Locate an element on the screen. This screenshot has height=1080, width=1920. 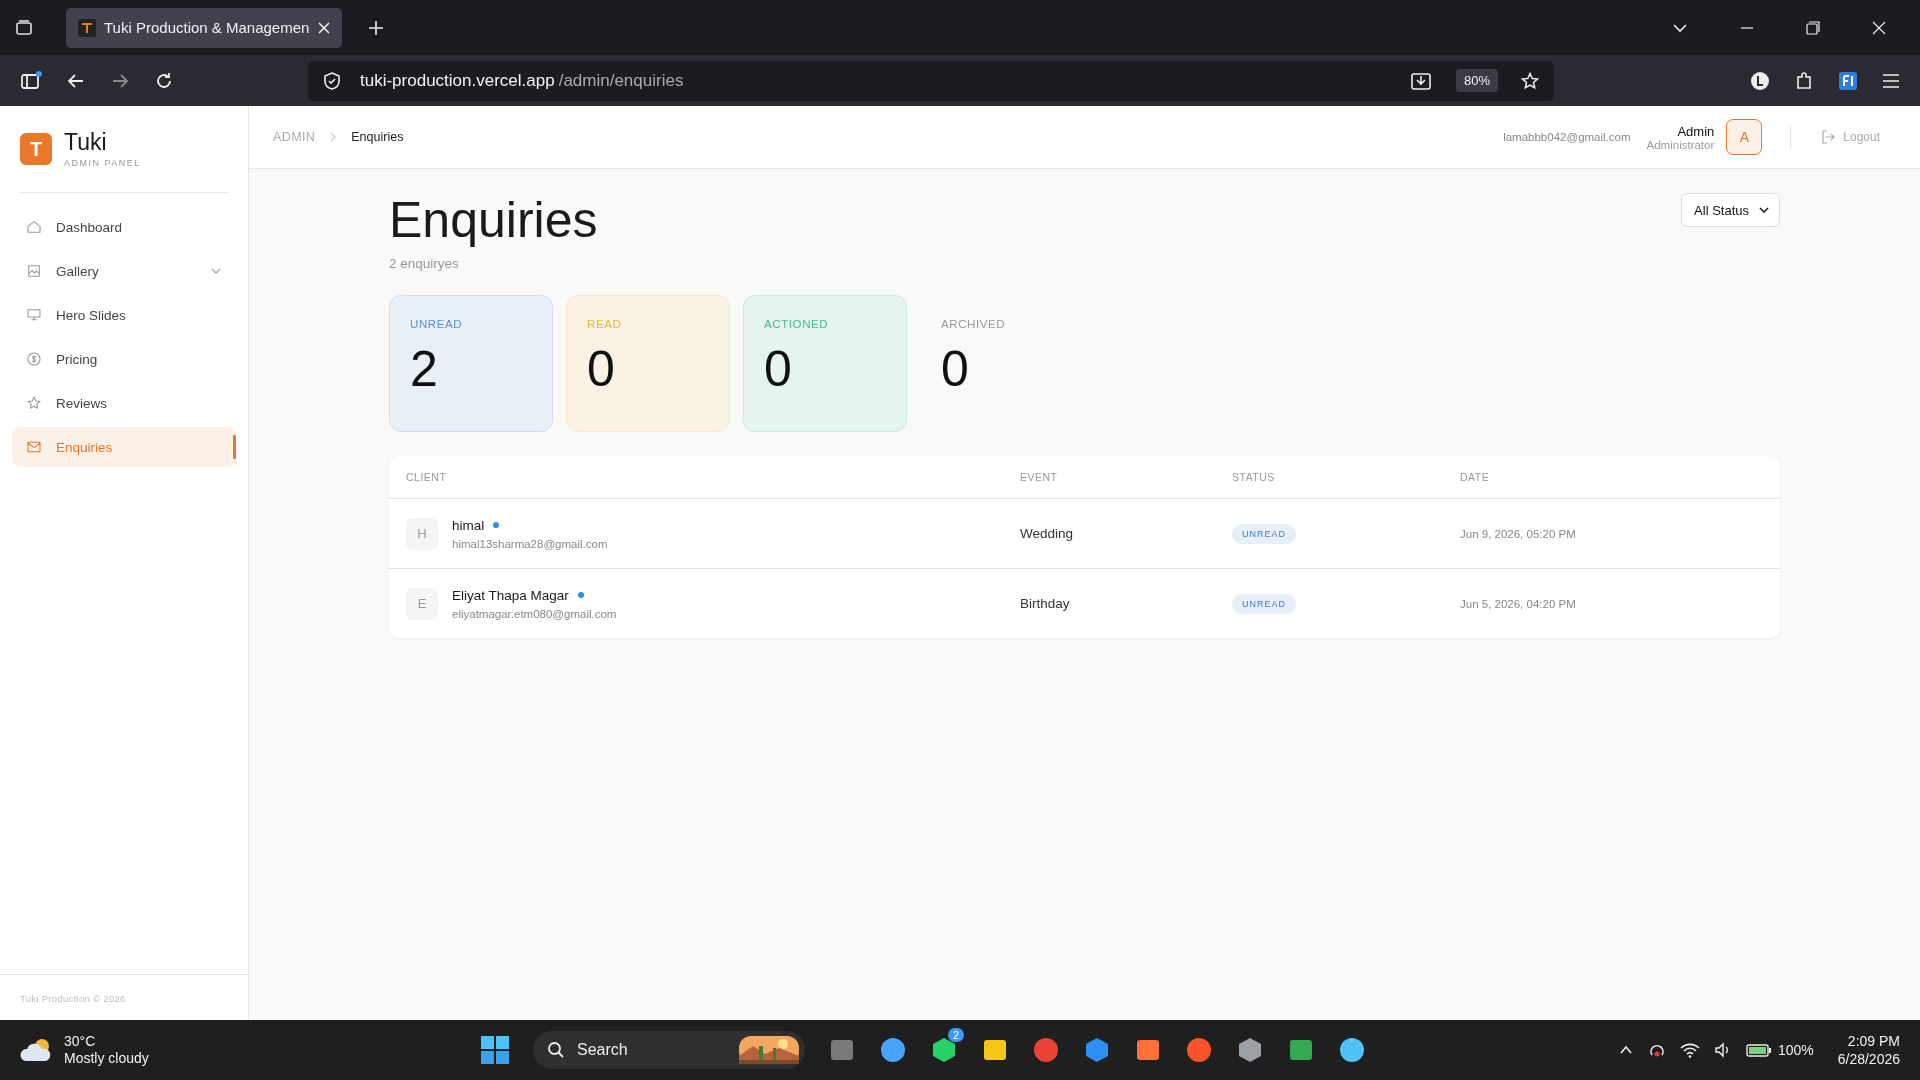
table-row: E Eliyat Thapa Magar eliyatmagar.etm080@gmail.com Birthday UNREAD Jun 5, 2026, 04:20 PM is located at coordinates (1084, 603).